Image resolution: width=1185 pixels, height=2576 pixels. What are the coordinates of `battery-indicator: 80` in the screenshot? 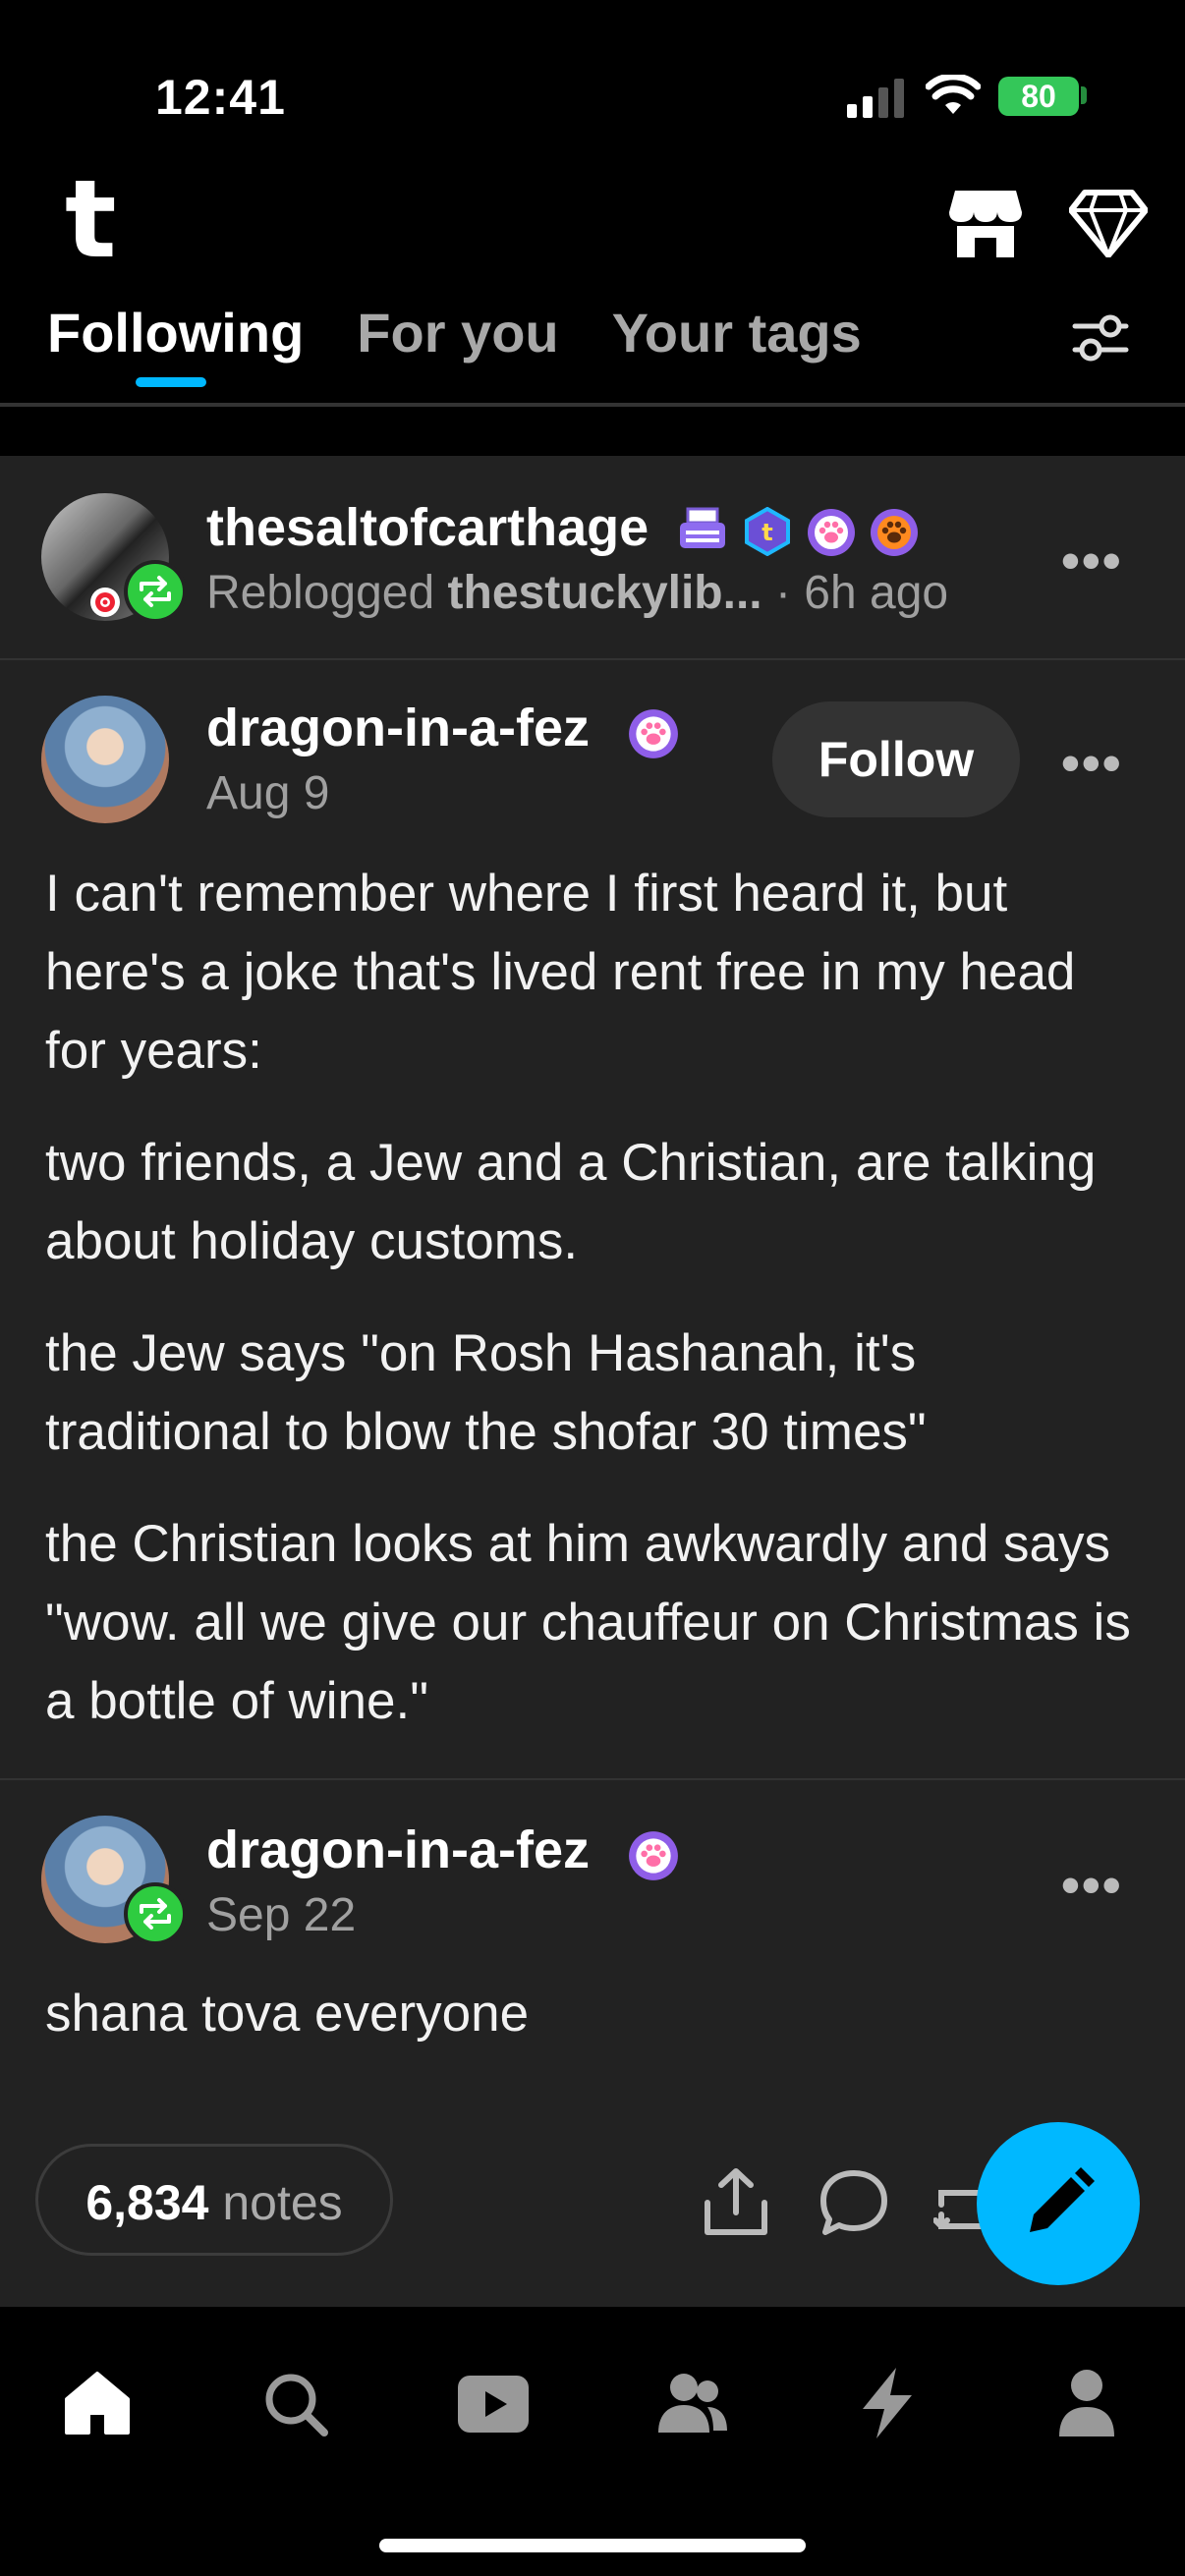 It's located at (1038, 96).